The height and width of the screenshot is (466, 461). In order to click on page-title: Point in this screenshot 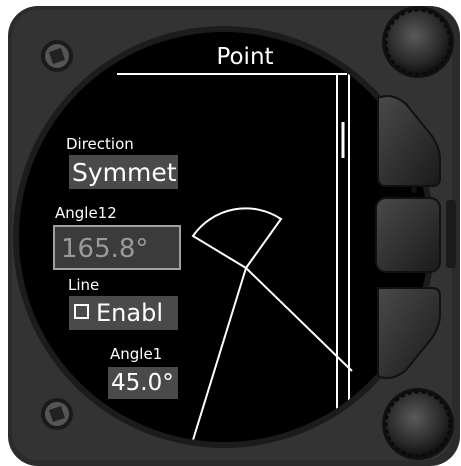, I will do `click(245, 57)`.